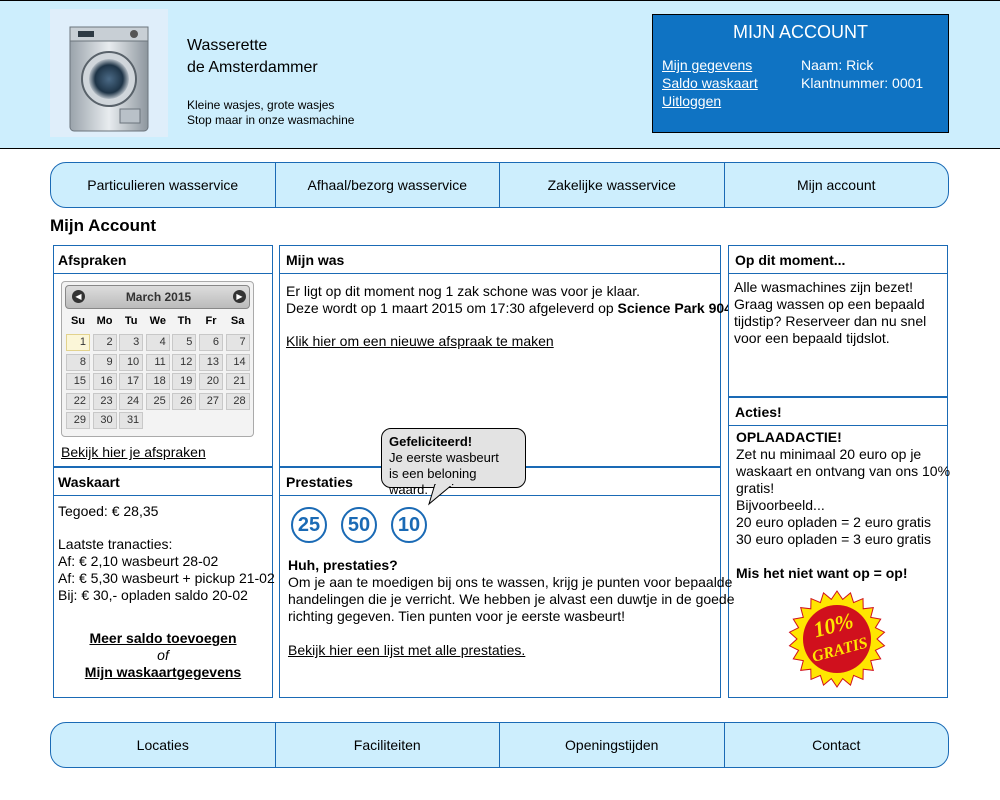 The width and height of the screenshot is (1000, 800). What do you see at coordinates (78, 401) in the screenshot?
I see `calendar-day: 22` at bounding box center [78, 401].